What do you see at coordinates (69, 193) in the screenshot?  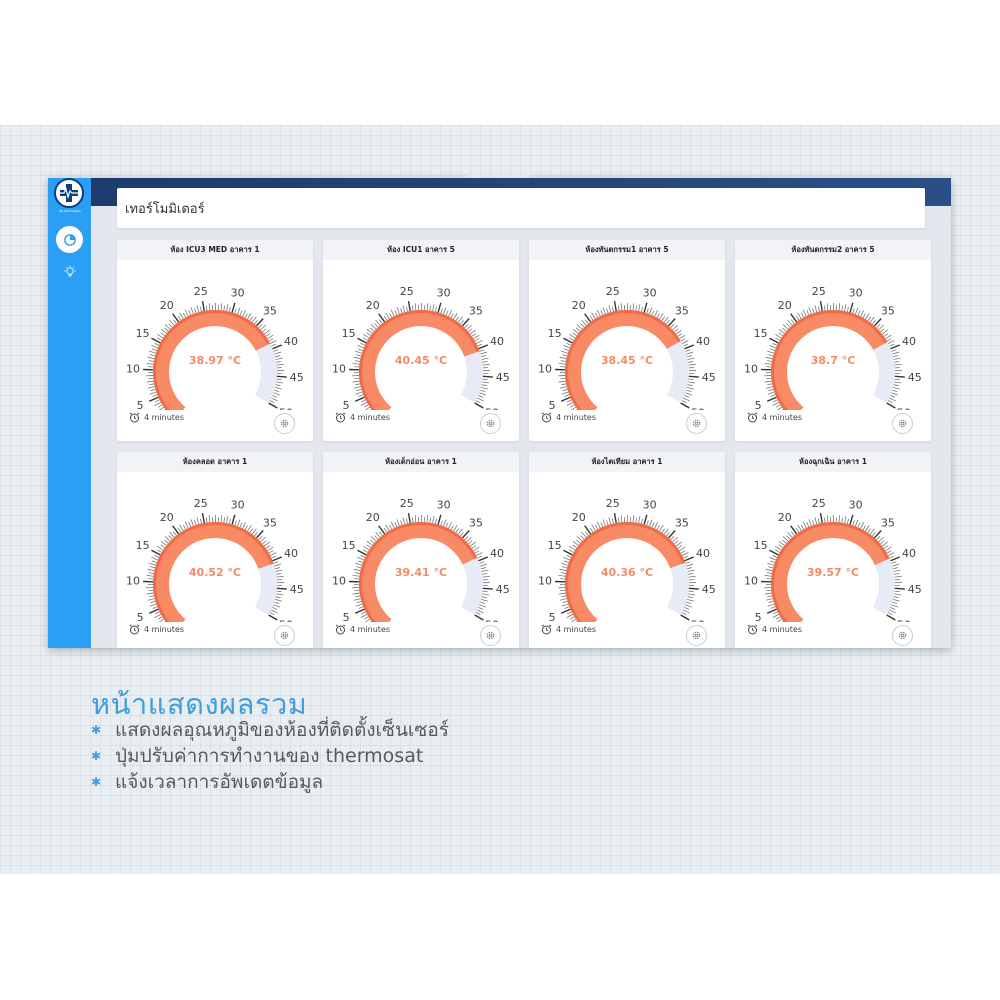 I see `hospital-logo` at bounding box center [69, 193].